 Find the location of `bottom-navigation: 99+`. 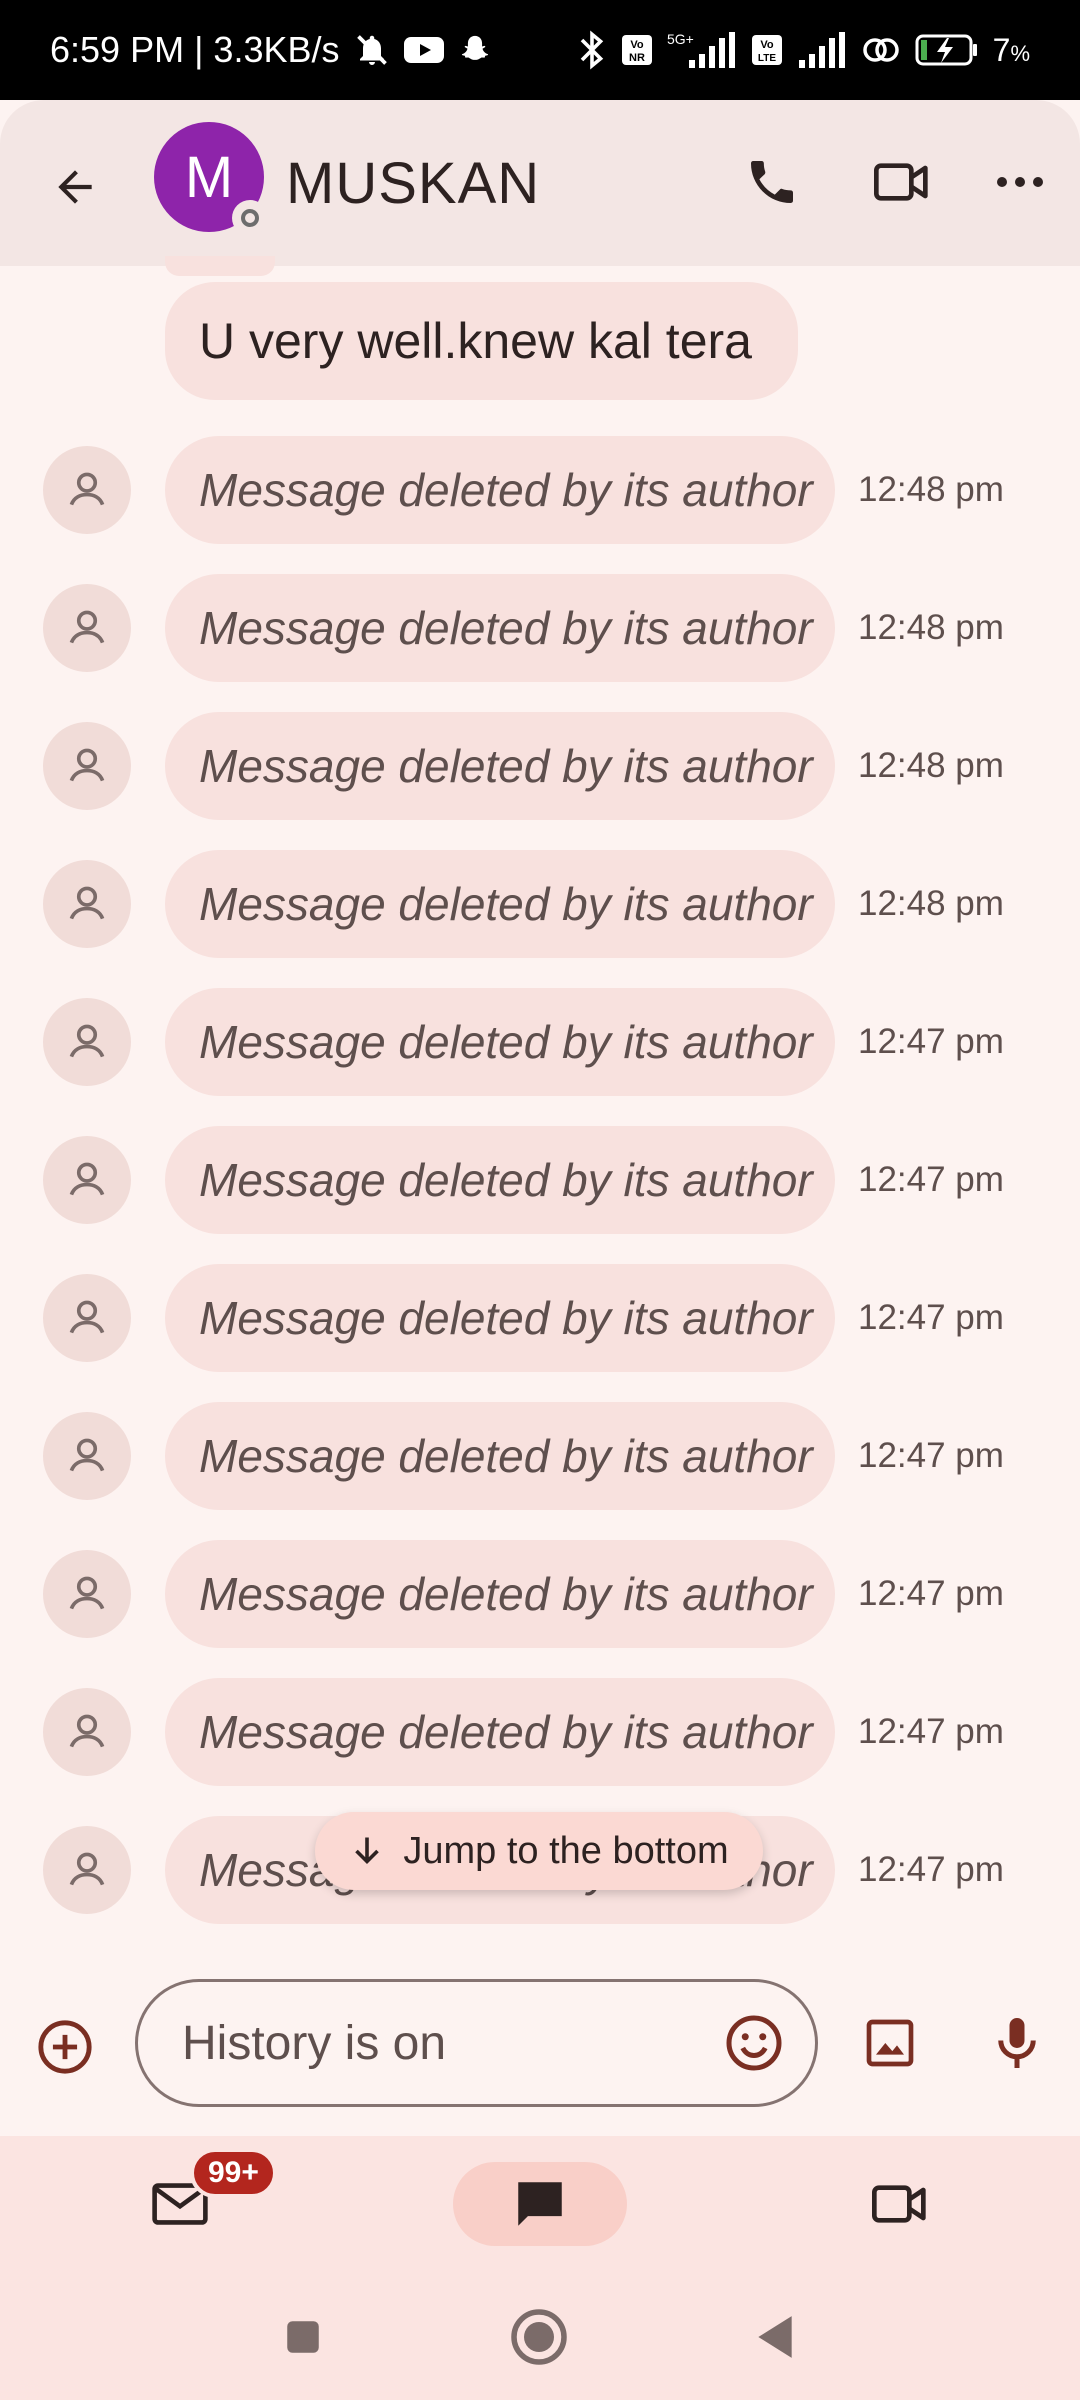

bottom-navigation: 99+ is located at coordinates (540, 2204).